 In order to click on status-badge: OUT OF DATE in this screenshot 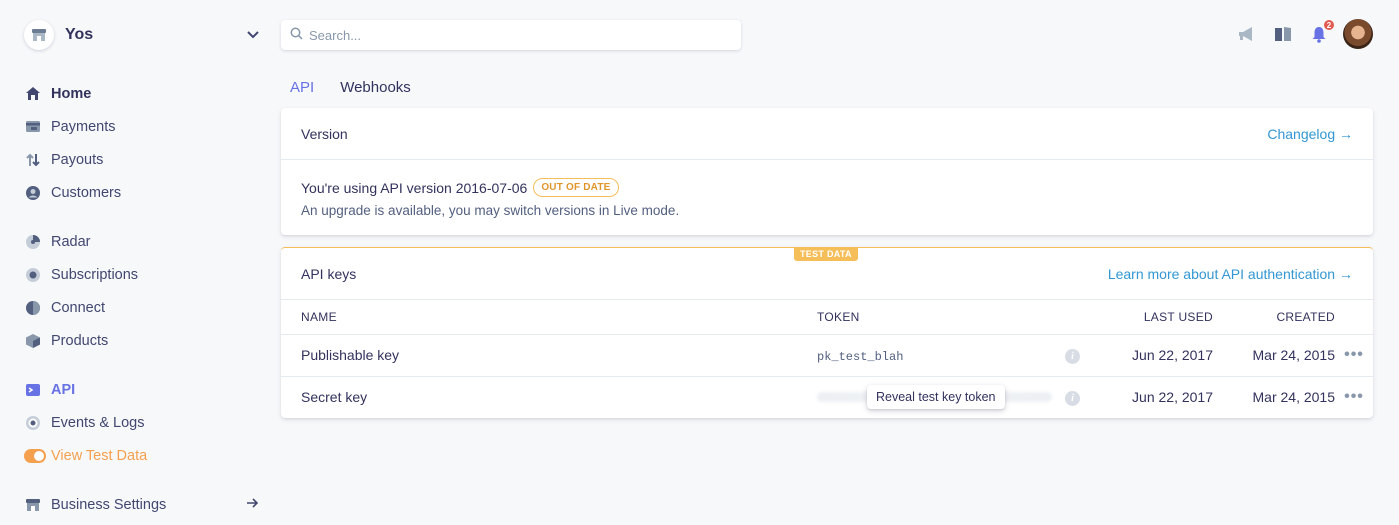, I will do `click(576, 187)`.